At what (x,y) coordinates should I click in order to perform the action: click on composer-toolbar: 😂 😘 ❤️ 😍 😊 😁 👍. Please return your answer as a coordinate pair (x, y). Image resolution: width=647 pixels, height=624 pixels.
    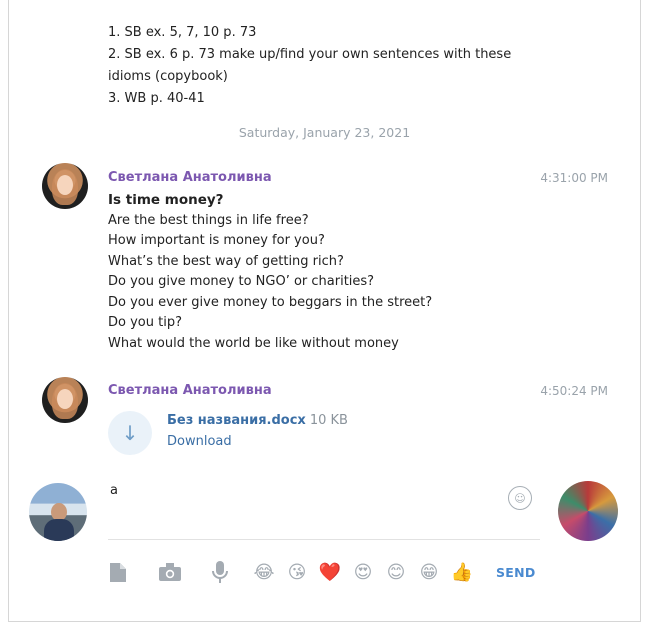
    Looking at the image, I should click on (324, 574).